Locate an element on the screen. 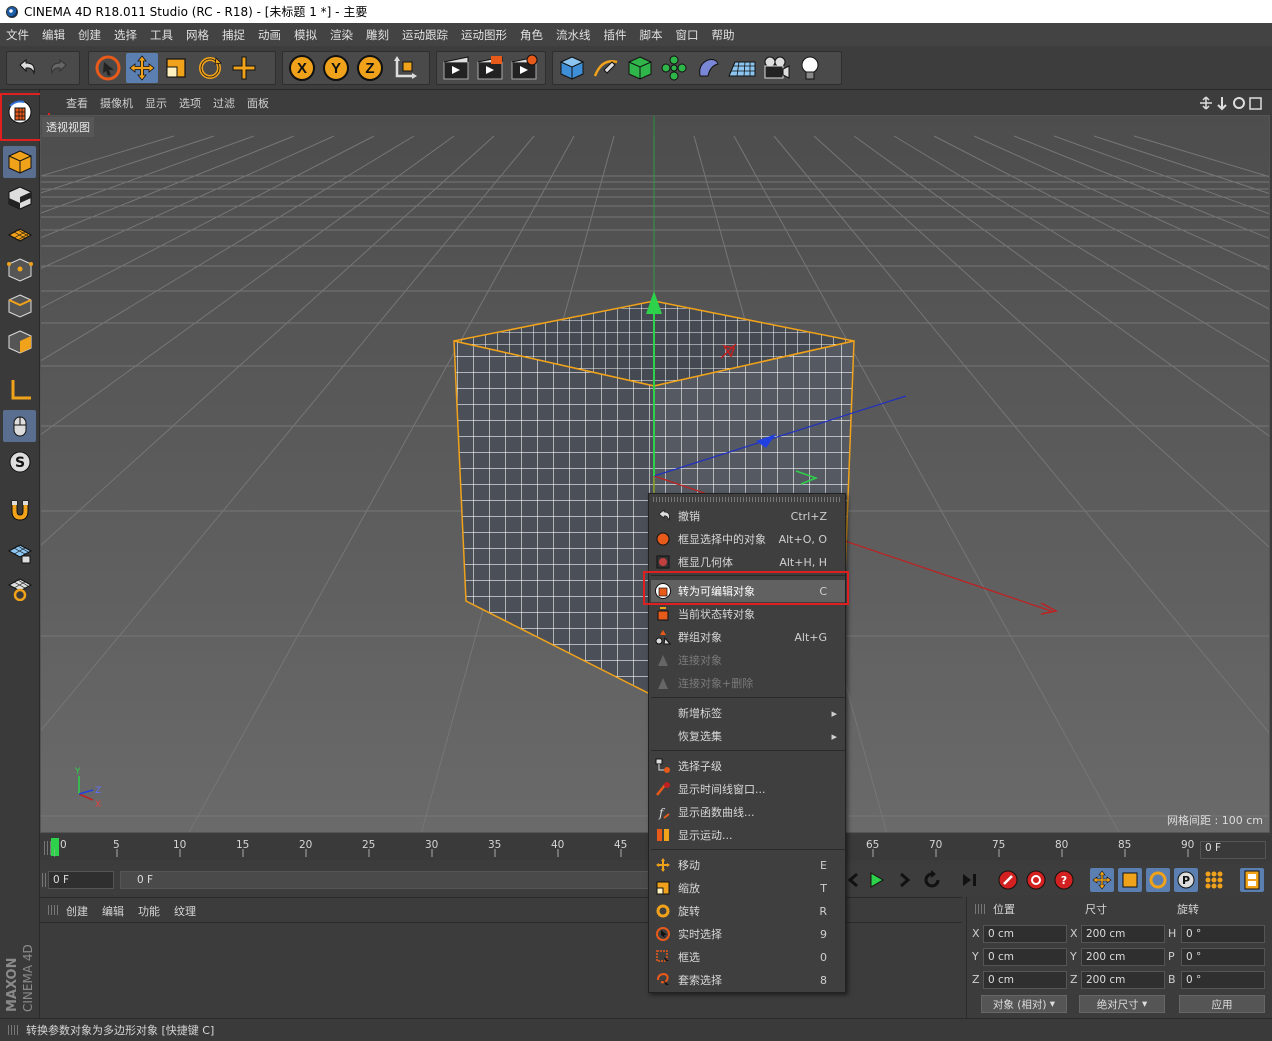 This screenshot has width=1272, height=1041. key-parameter-button: P is located at coordinates (1186, 880).